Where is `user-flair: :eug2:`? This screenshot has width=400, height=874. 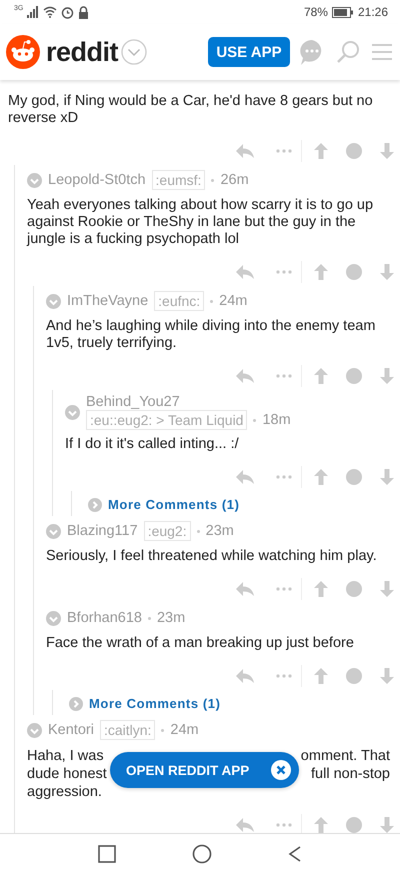
user-flair: :eug2: is located at coordinates (167, 531).